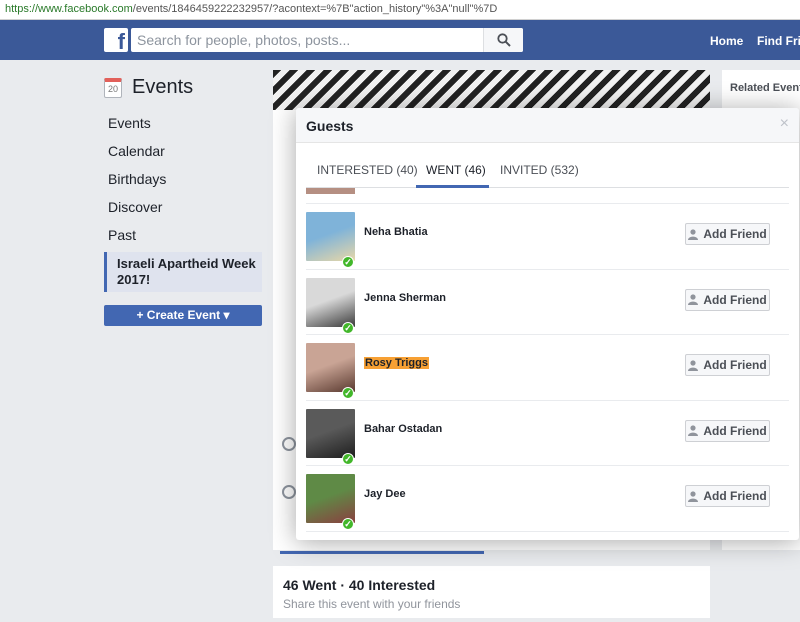 The width and height of the screenshot is (800, 622). Describe the element at coordinates (765, 88) in the screenshot. I see `related-events-title: Related Events` at that location.